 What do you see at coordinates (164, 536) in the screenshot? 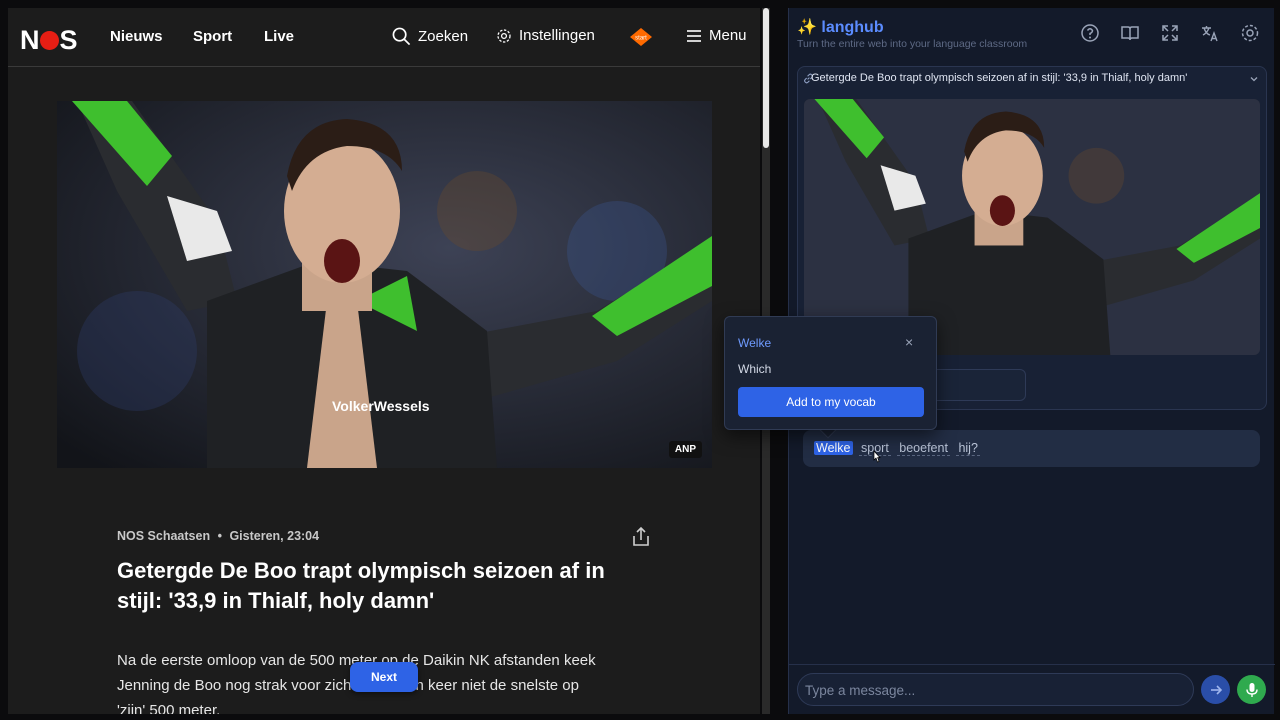
I see `article-section: NOS Schaatsen` at bounding box center [164, 536].